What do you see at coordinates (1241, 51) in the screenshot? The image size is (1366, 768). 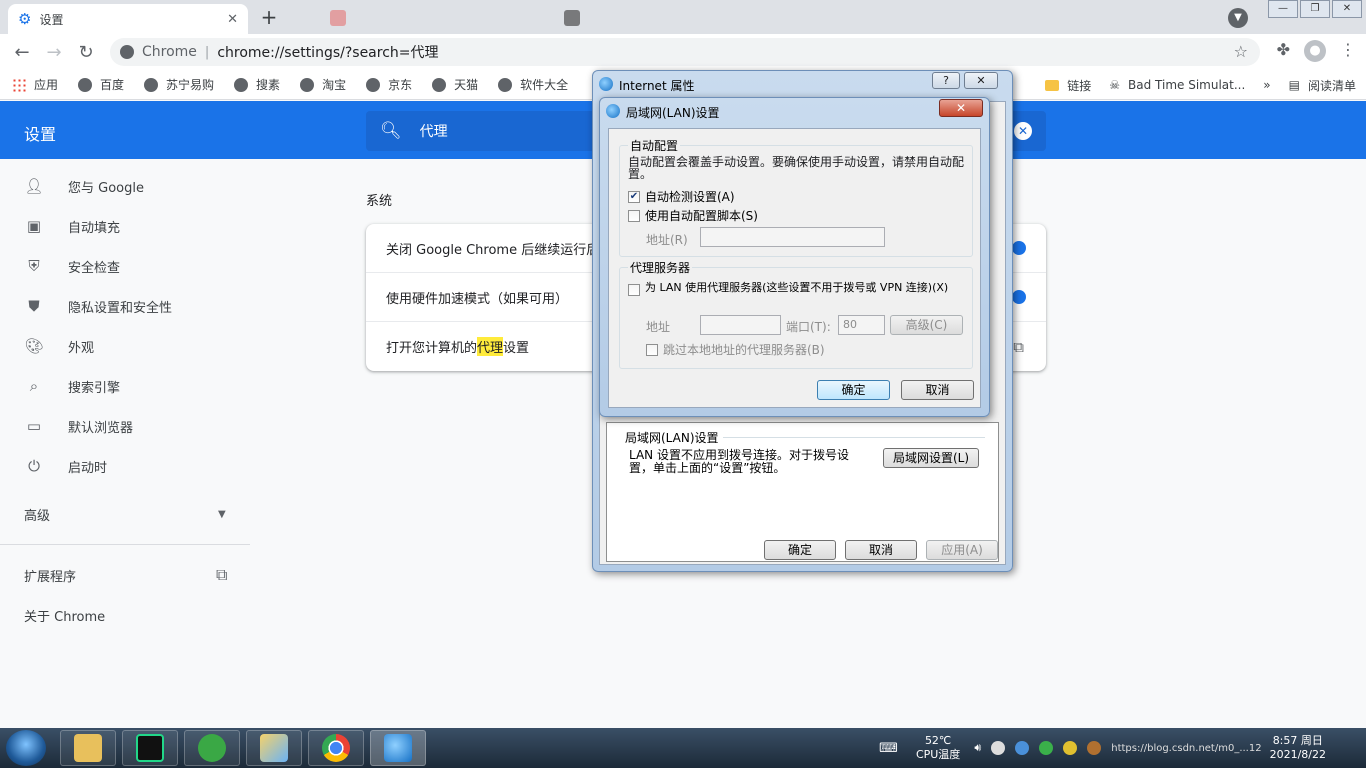 I see `bookmark-star-icon: ☆` at bounding box center [1241, 51].